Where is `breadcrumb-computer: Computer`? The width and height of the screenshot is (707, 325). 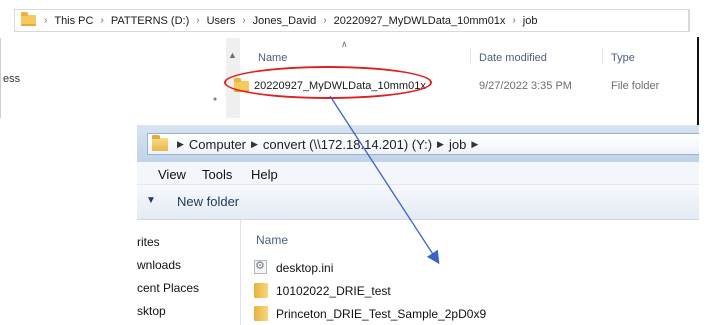
breadcrumb-computer: Computer is located at coordinates (217, 144).